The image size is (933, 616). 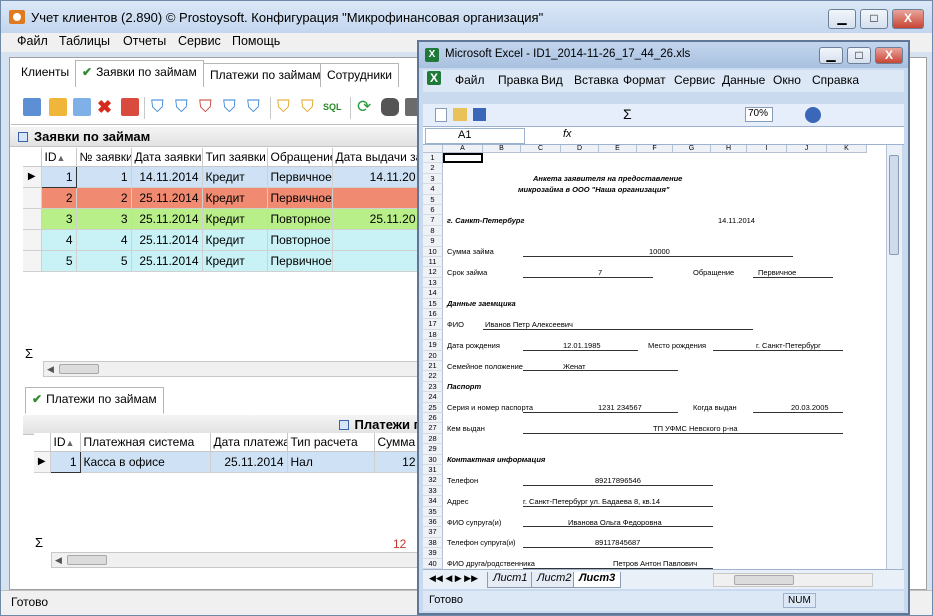 What do you see at coordinates (104, 177) in the screenshot?
I see `cell-num: 1` at bounding box center [104, 177].